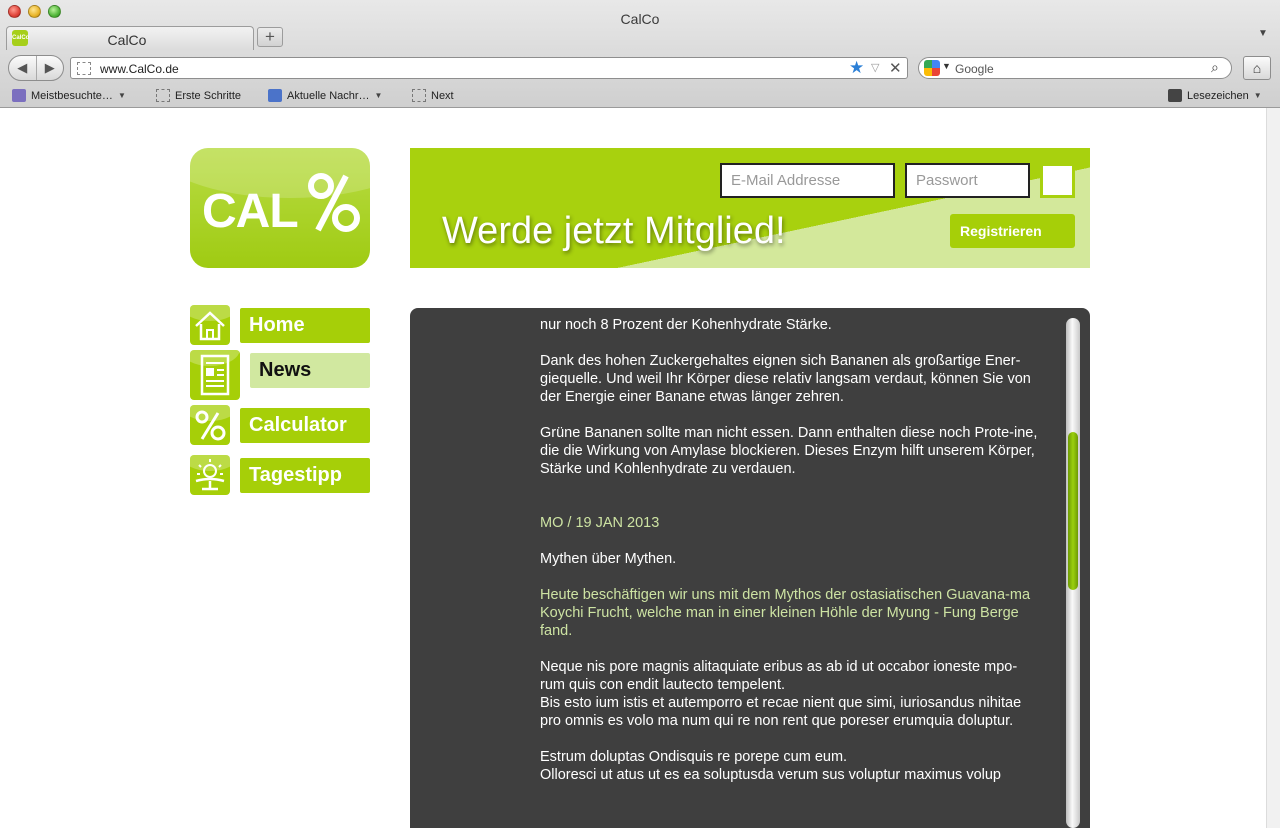 The height and width of the screenshot is (828, 1280). I want to click on percent-logo-icon, so click(334, 202).